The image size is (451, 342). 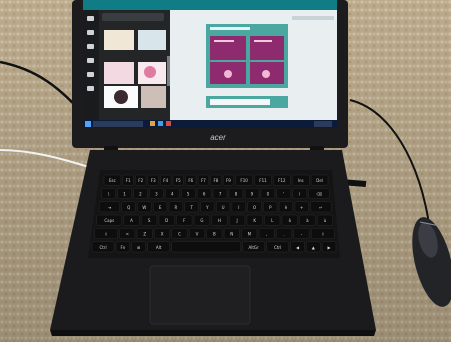 I want to click on key: Q, so click(x=128, y=207).